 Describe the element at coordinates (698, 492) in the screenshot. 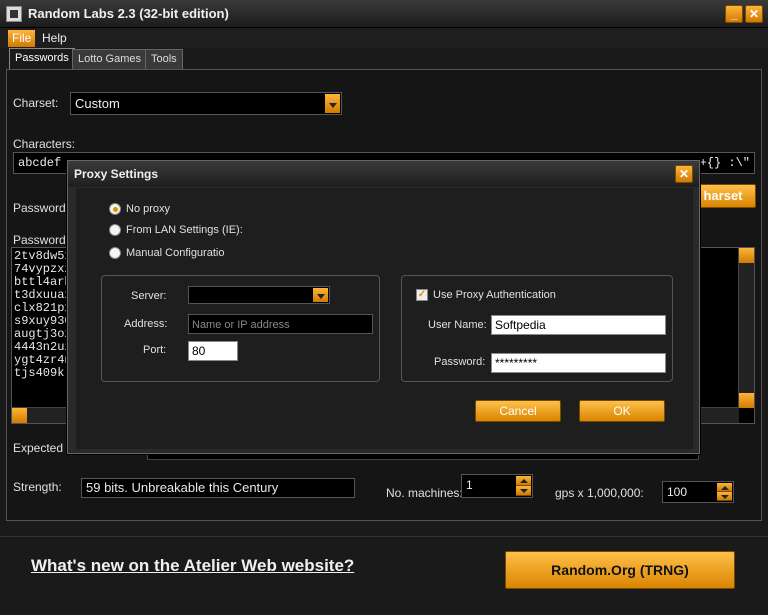

I see `gps-stepper: 100` at that location.